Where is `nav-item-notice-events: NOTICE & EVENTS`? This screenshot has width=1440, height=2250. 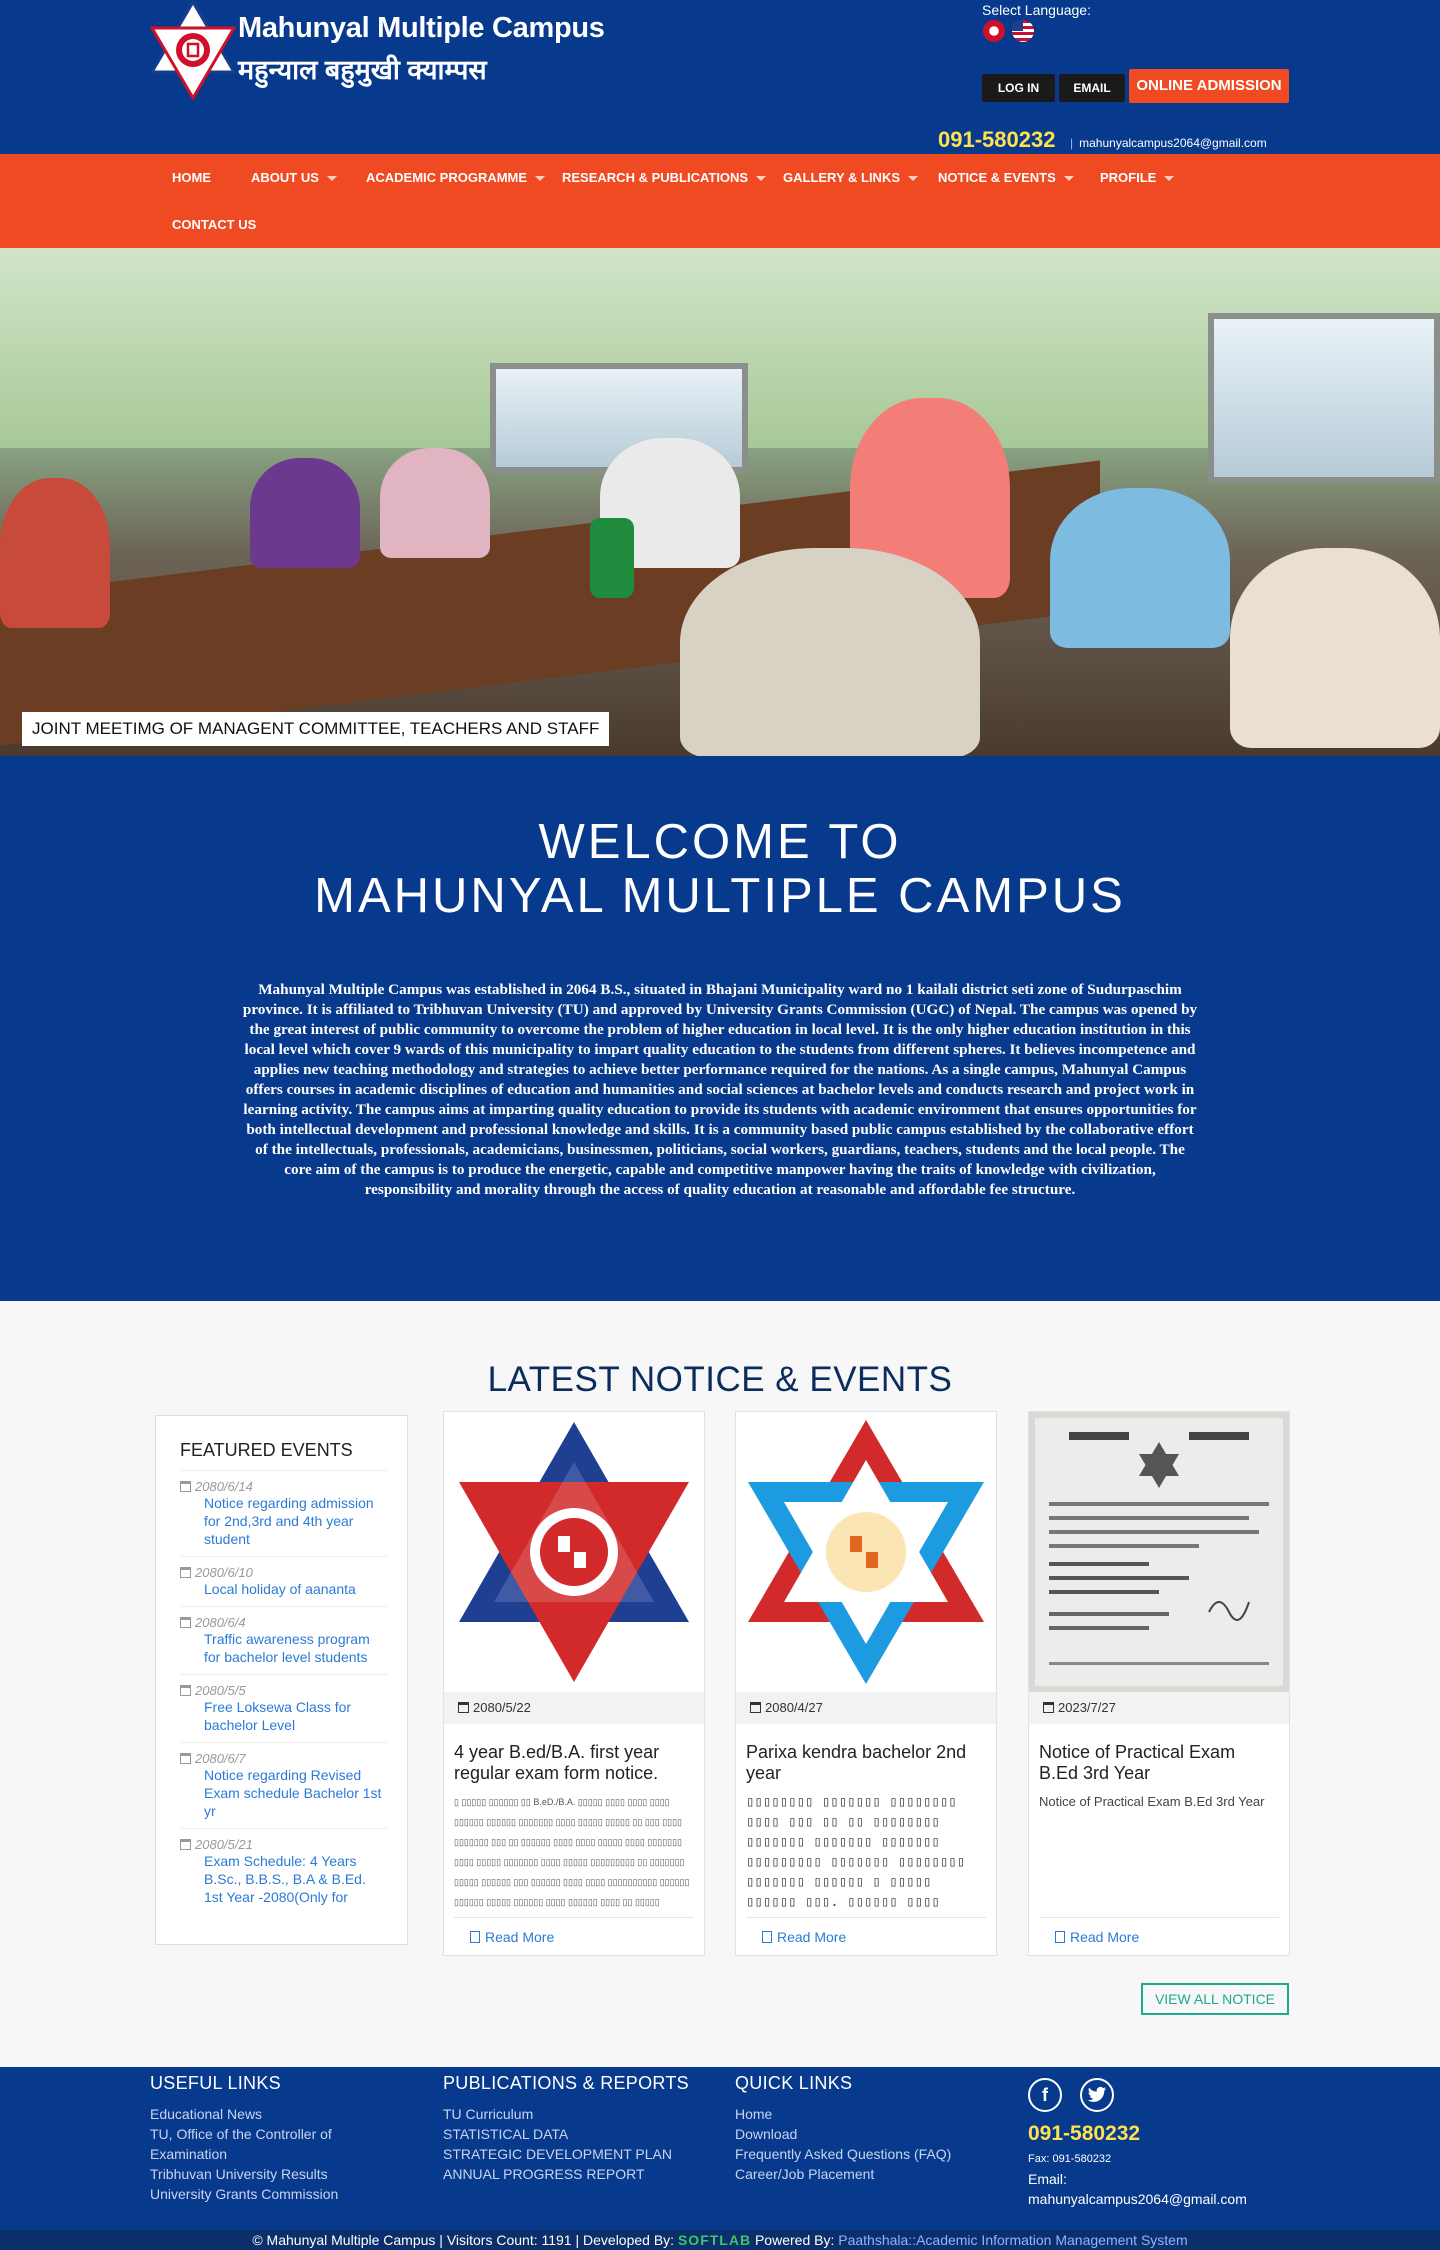 nav-item-notice-events: NOTICE & EVENTS is located at coordinates (1006, 177).